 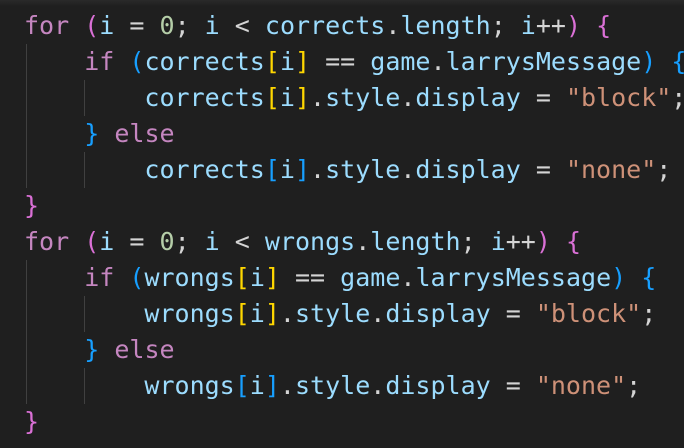 I want to click on code-token: ++, so click(x=520, y=241).